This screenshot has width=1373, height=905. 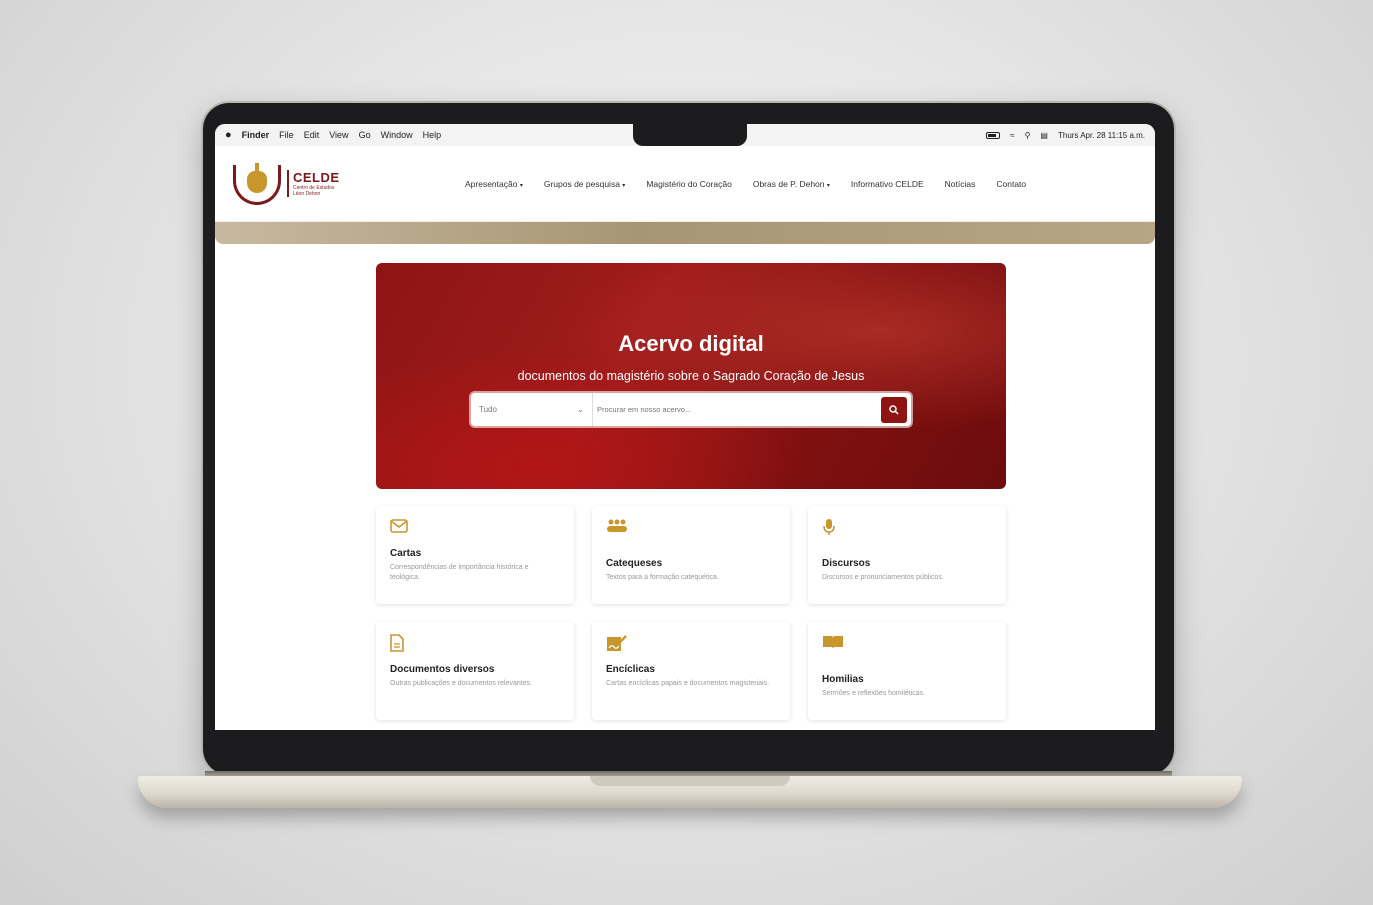 What do you see at coordinates (256, 135) in the screenshot?
I see `menu-app-name: Finder` at bounding box center [256, 135].